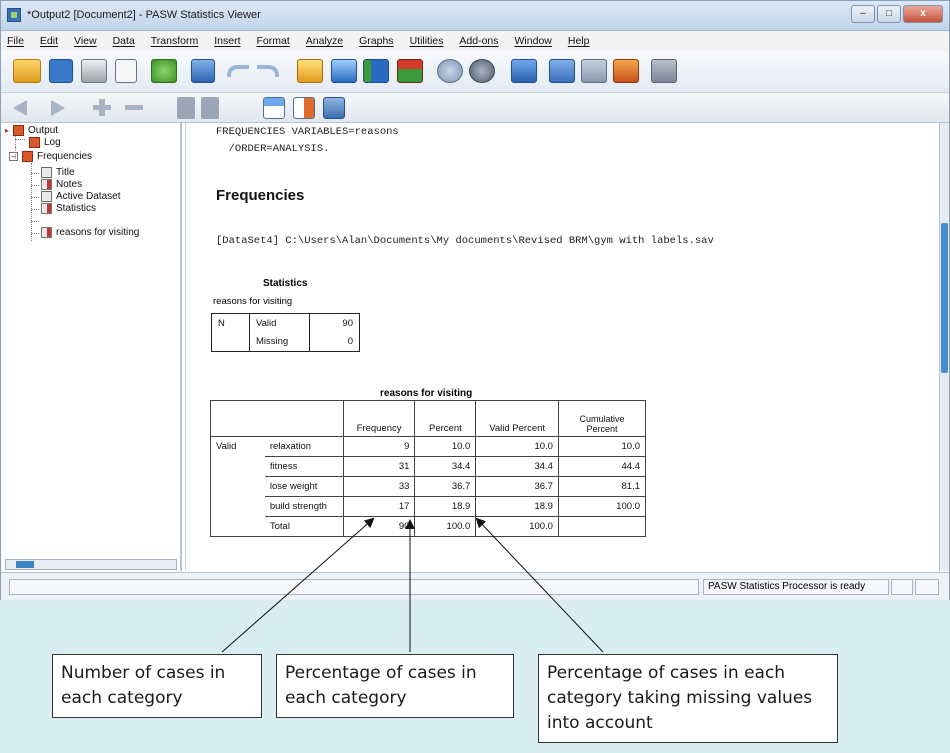  Describe the element at coordinates (298, 585) in the screenshot. I see `arrow-frequency` at that location.